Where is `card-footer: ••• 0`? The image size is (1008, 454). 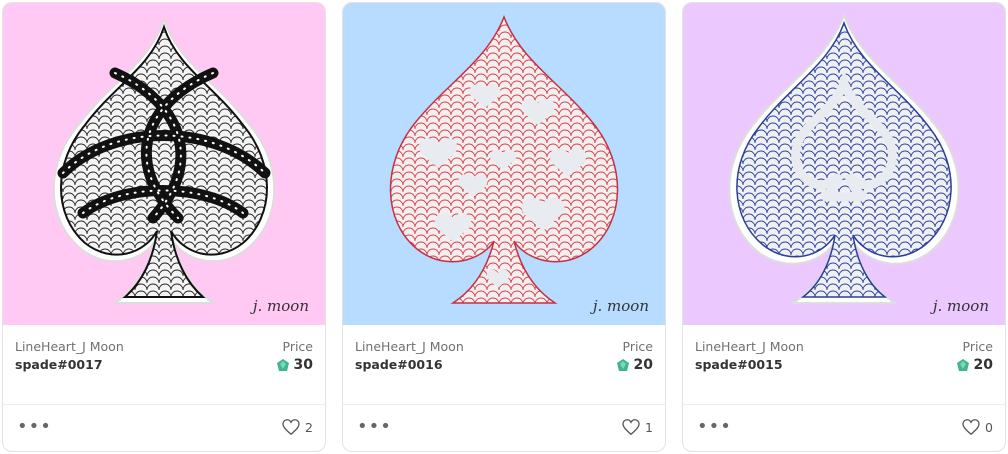 card-footer: ••• 0 is located at coordinates (844, 428).